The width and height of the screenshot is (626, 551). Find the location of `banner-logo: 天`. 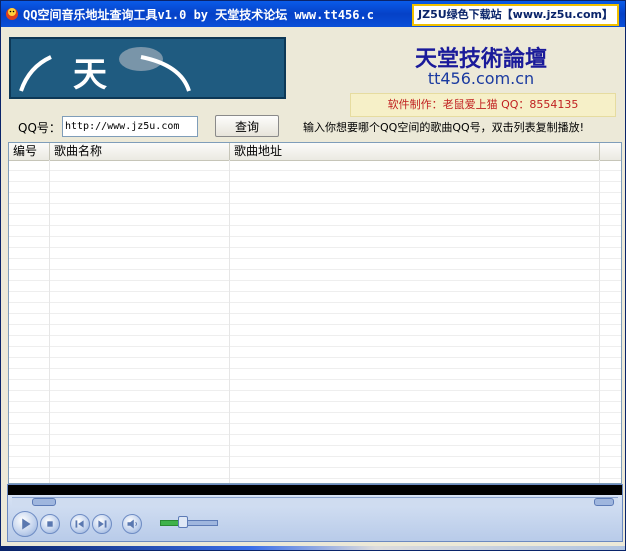

banner-logo: 天 is located at coordinates (147, 68).